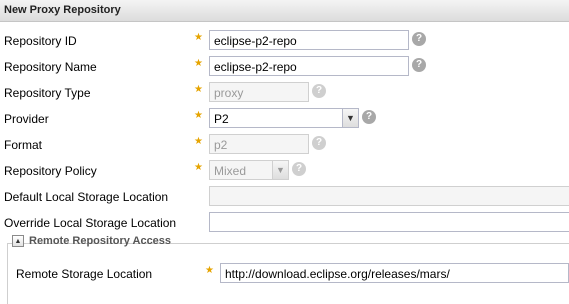  I want to click on remote-access-legend: ▲ Remote Repository Access, so click(91, 243).